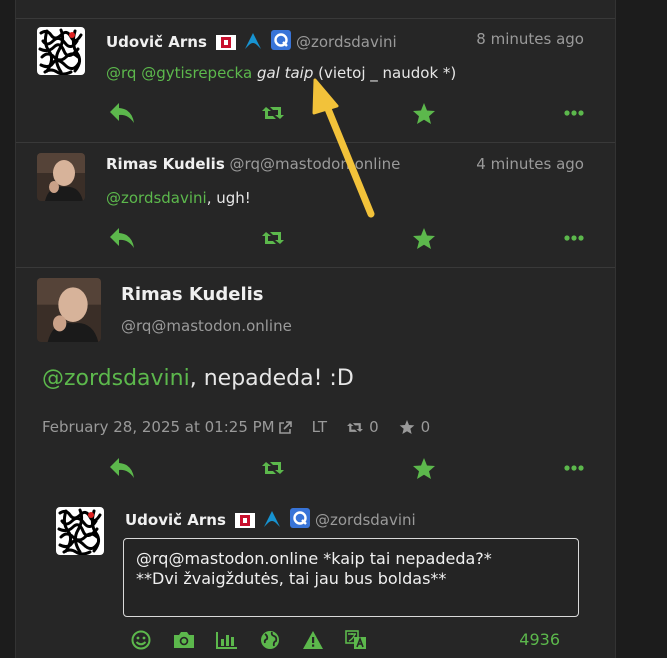 Image resolution: width=667 pixels, height=658 pixels. Describe the element at coordinates (530, 39) in the screenshot. I see `timestamp: 8 minutes ago` at that location.